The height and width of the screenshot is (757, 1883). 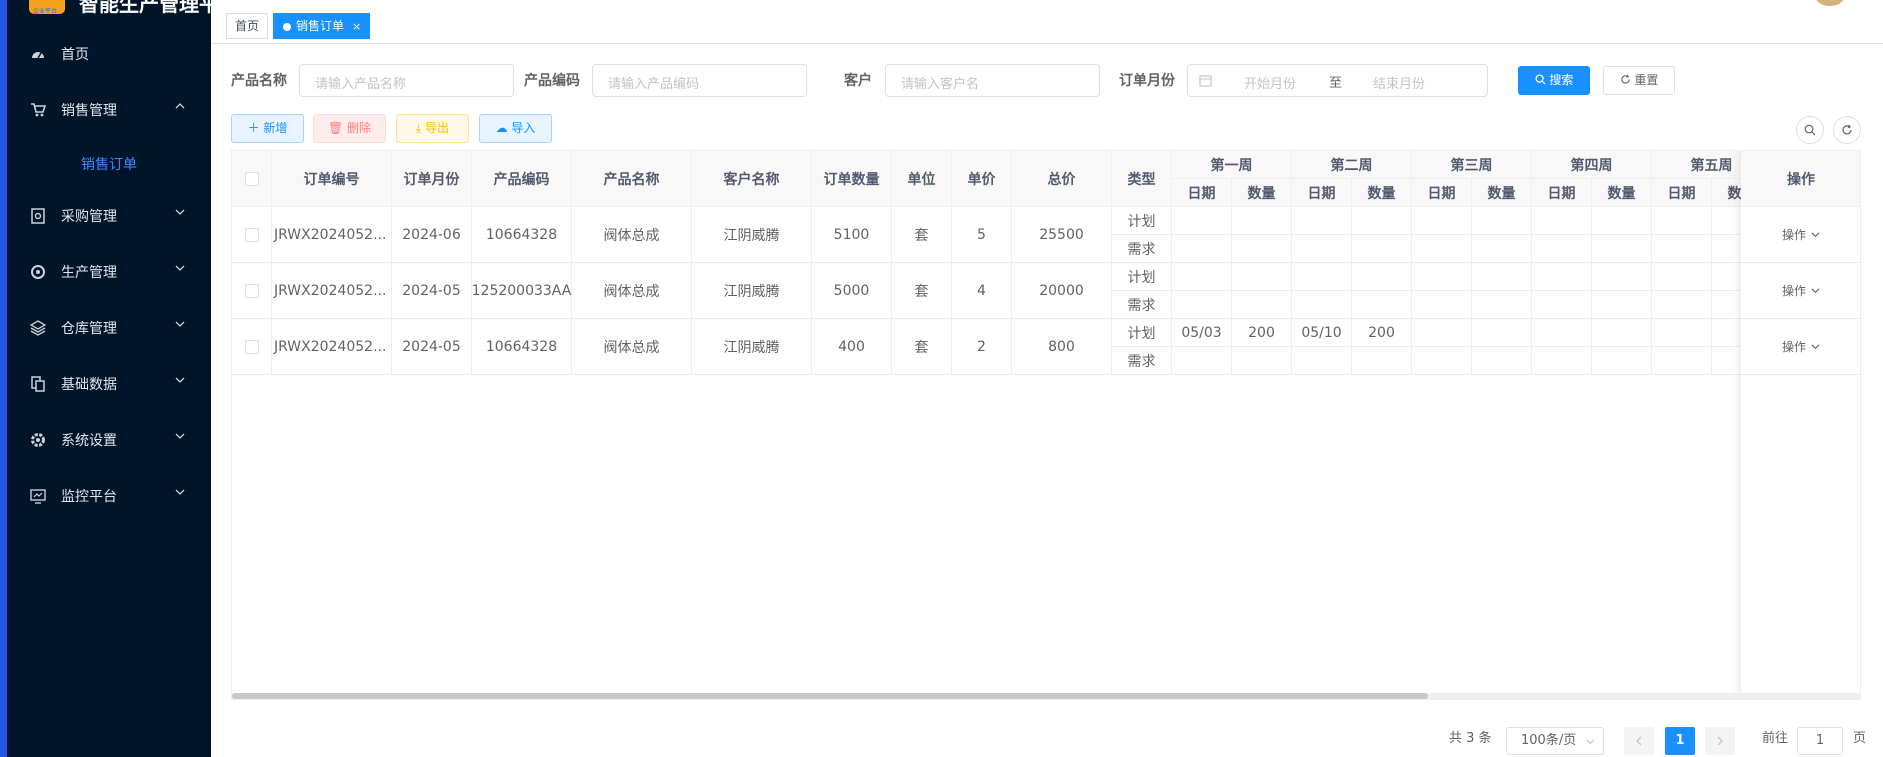 I want to click on logo-subtitle: 企业平台, so click(x=45, y=11).